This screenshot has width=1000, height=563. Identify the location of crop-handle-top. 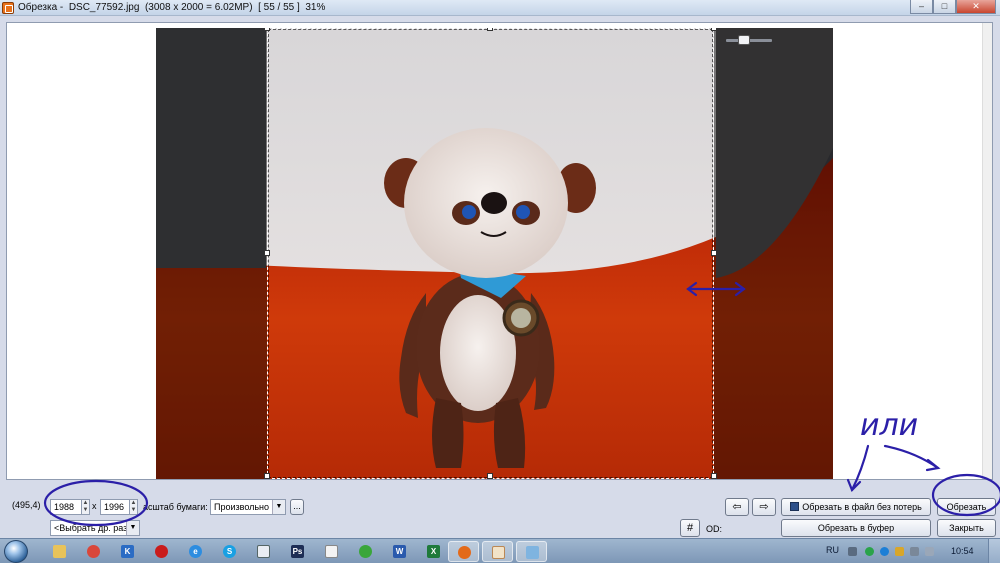
(490, 29).